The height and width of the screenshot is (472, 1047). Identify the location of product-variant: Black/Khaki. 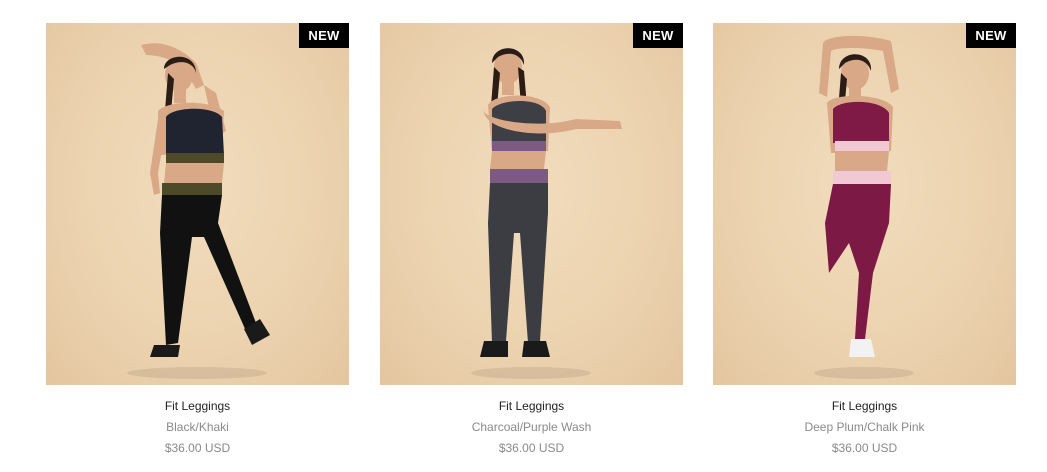
(197, 427).